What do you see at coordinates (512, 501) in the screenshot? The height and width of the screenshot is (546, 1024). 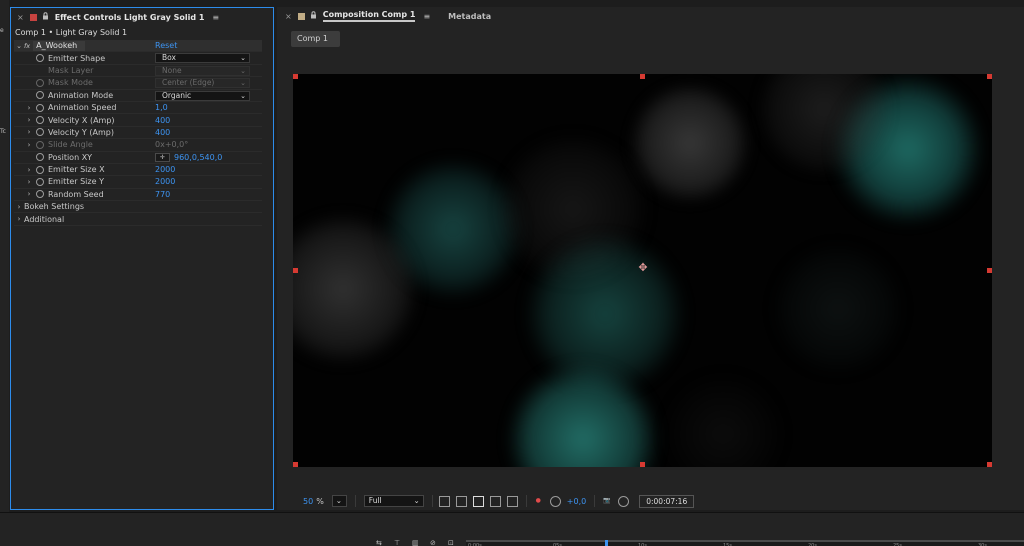 I see `safe-zones-icon` at bounding box center [512, 501].